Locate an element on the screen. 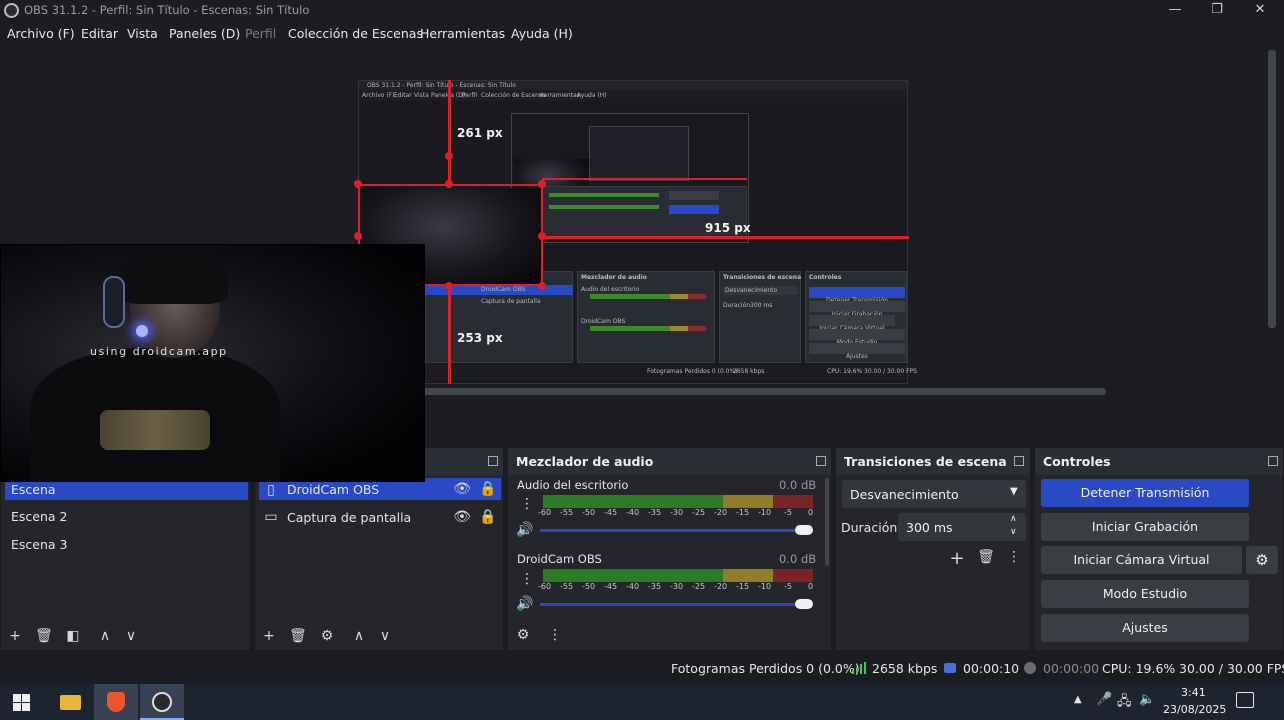 The width and height of the screenshot is (1284, 720). duration-spinbox: 300 ms ∧ ∨ is located at coordinates (962, 527).